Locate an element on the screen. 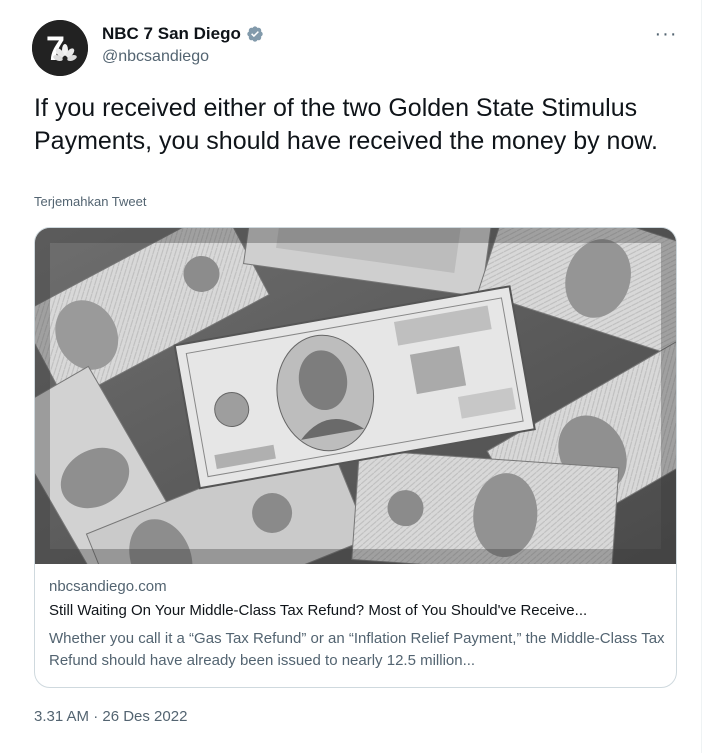 The height and width of the screenshot is (753, 710). translate-tweet-link: Terjemahkan Tweet is located at coordinates (90, 201).